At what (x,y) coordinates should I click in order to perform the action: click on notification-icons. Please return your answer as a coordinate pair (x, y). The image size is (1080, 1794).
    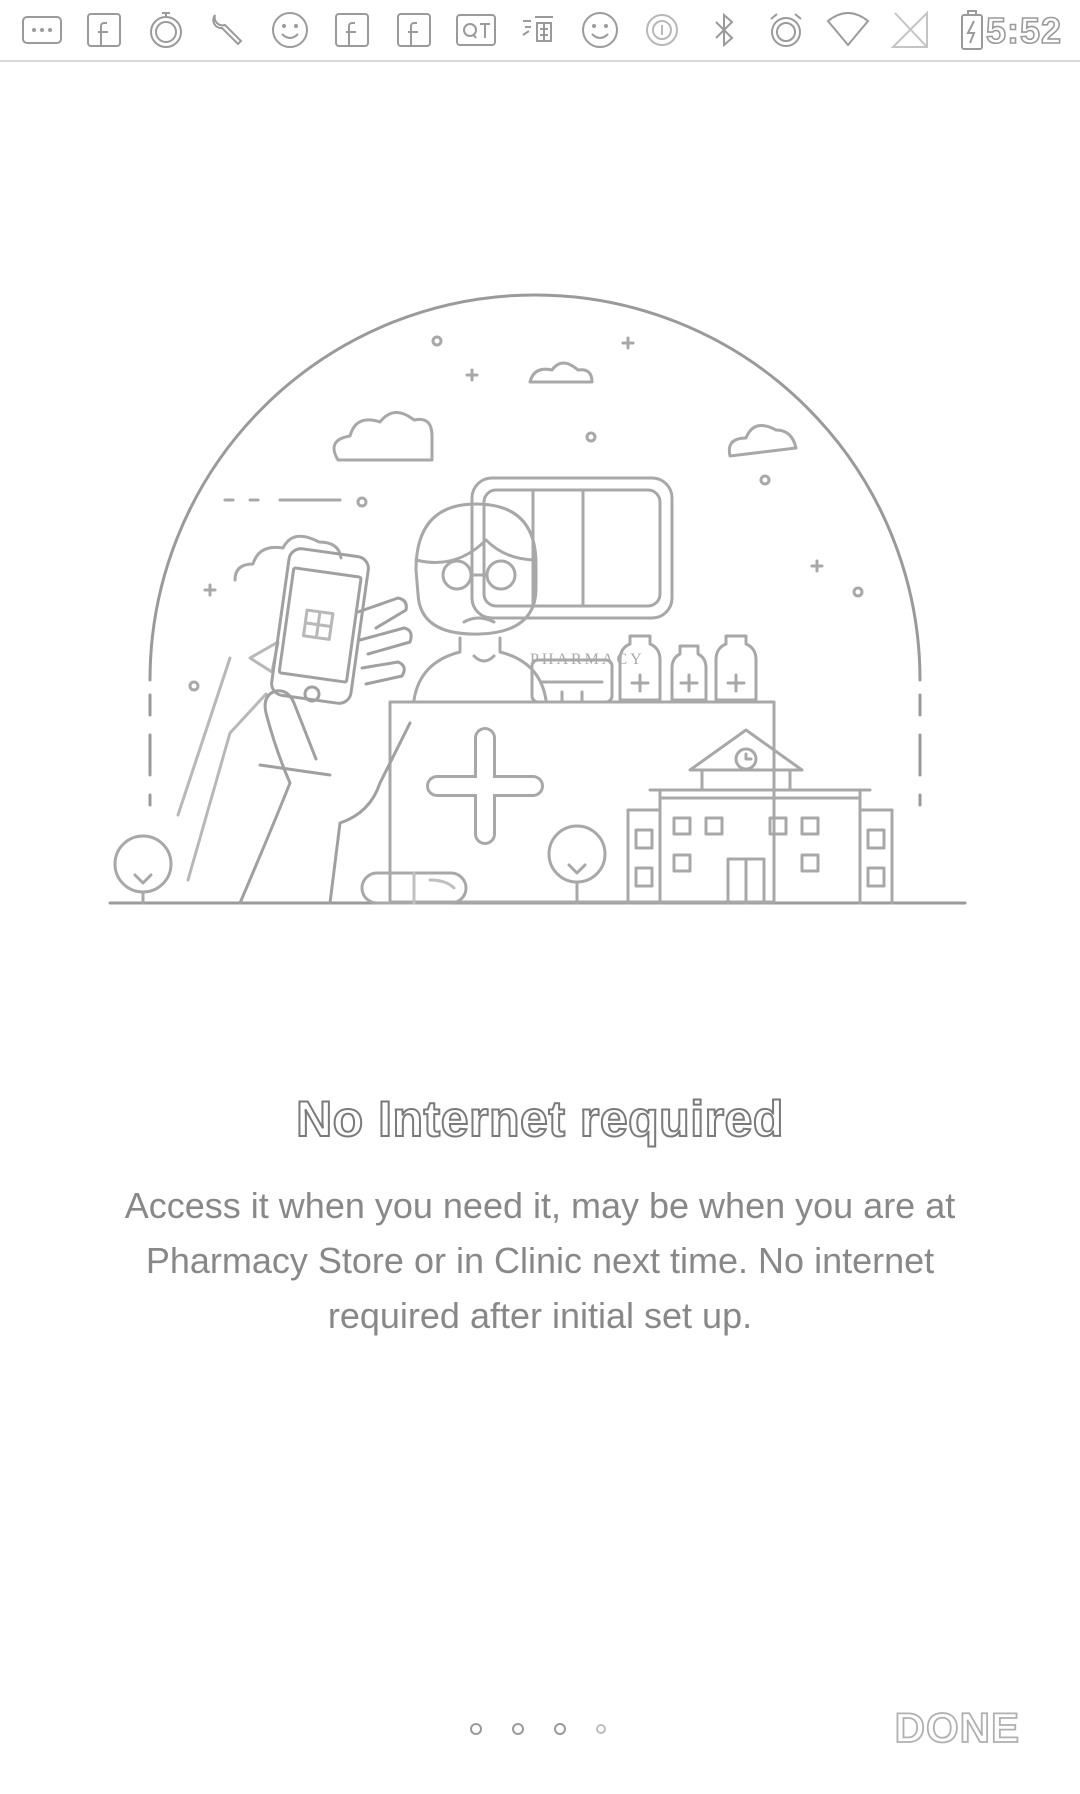
    Looking at the image, I should click on (507, 30).